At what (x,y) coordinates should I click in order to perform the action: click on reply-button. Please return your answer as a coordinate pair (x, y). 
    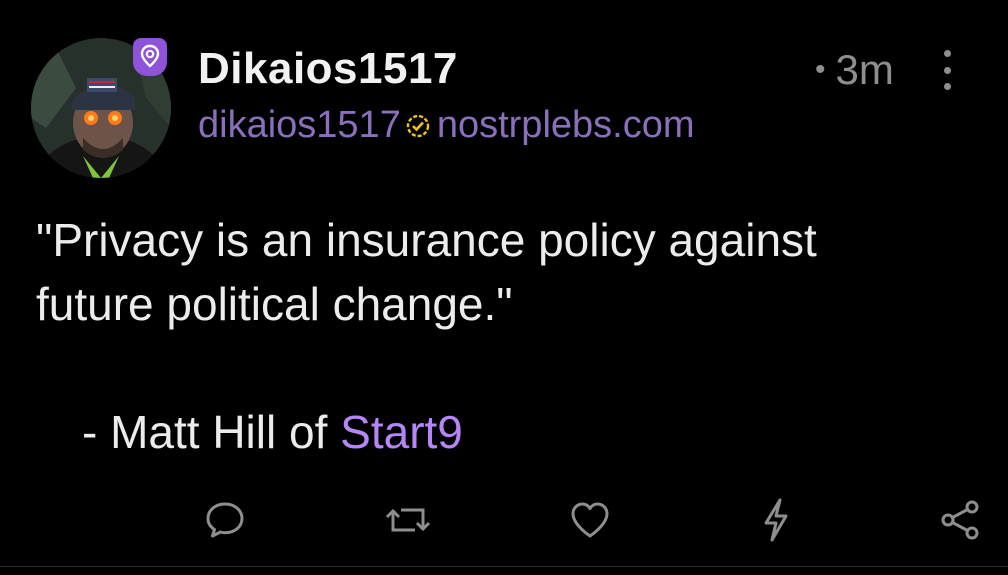
    Looking at the image, I should click on (225, 520).